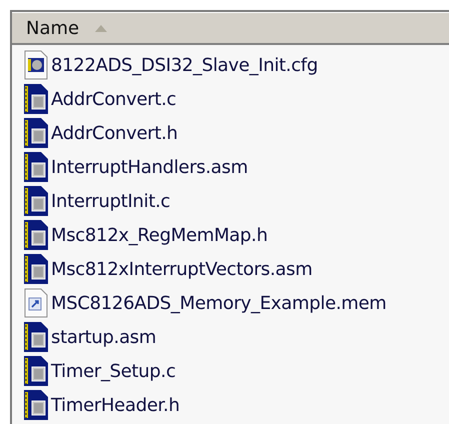 The width and height of the screenshot is (449, 424). I want to click on file-name: InterruptHandlers.asm, so click(149, 167).